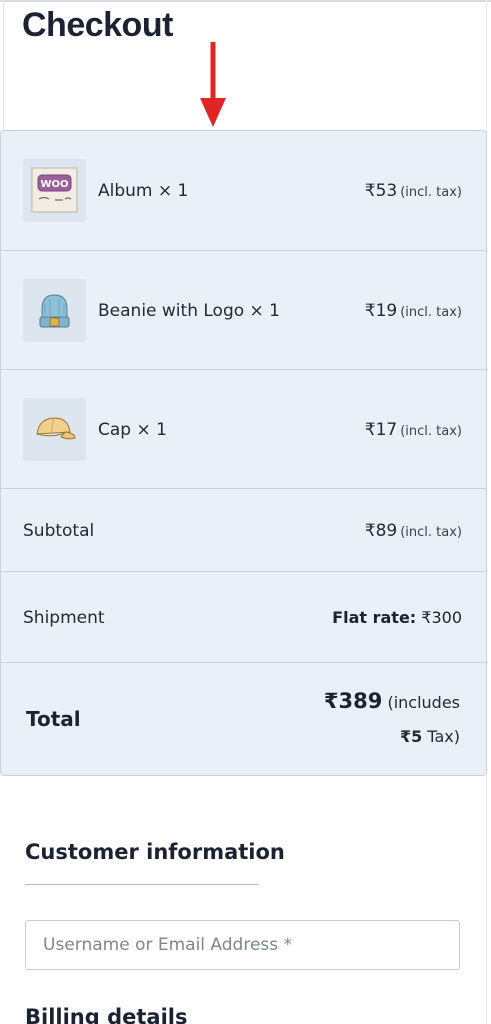 The height and width of the screenshot is (1024, 491). I want to click on shipment-label: Shipment, so click(64, 618).